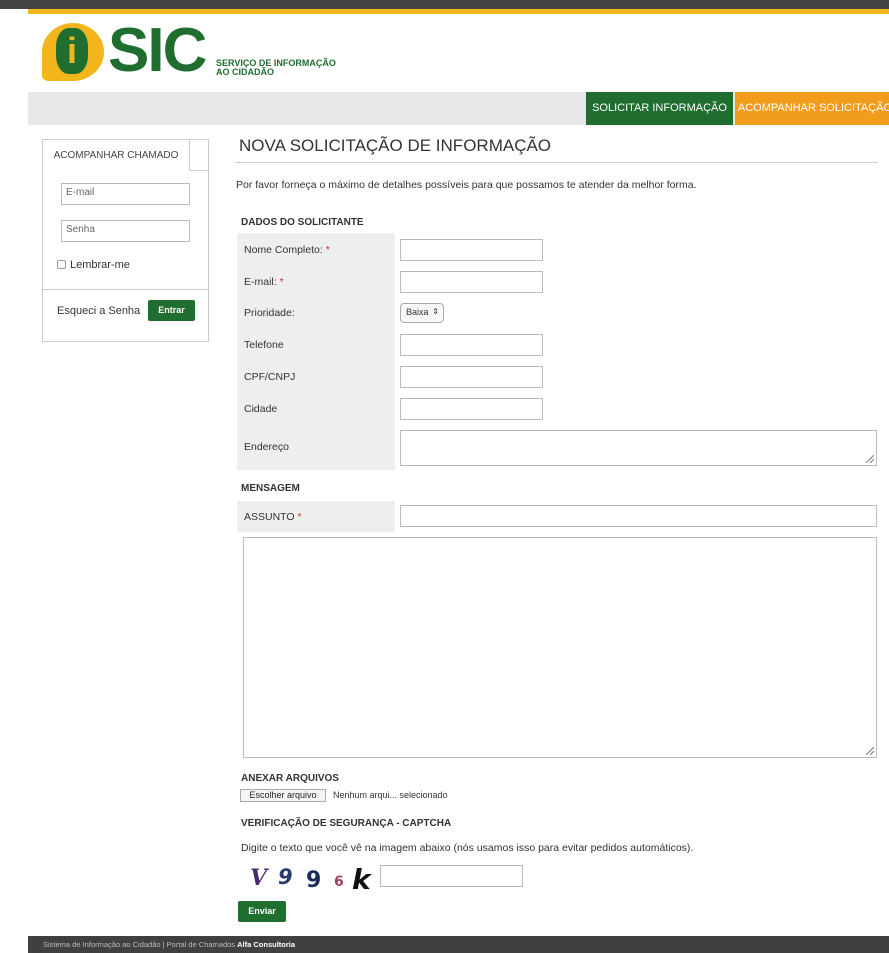  I want to click on captcha-input, so click(451, 876).